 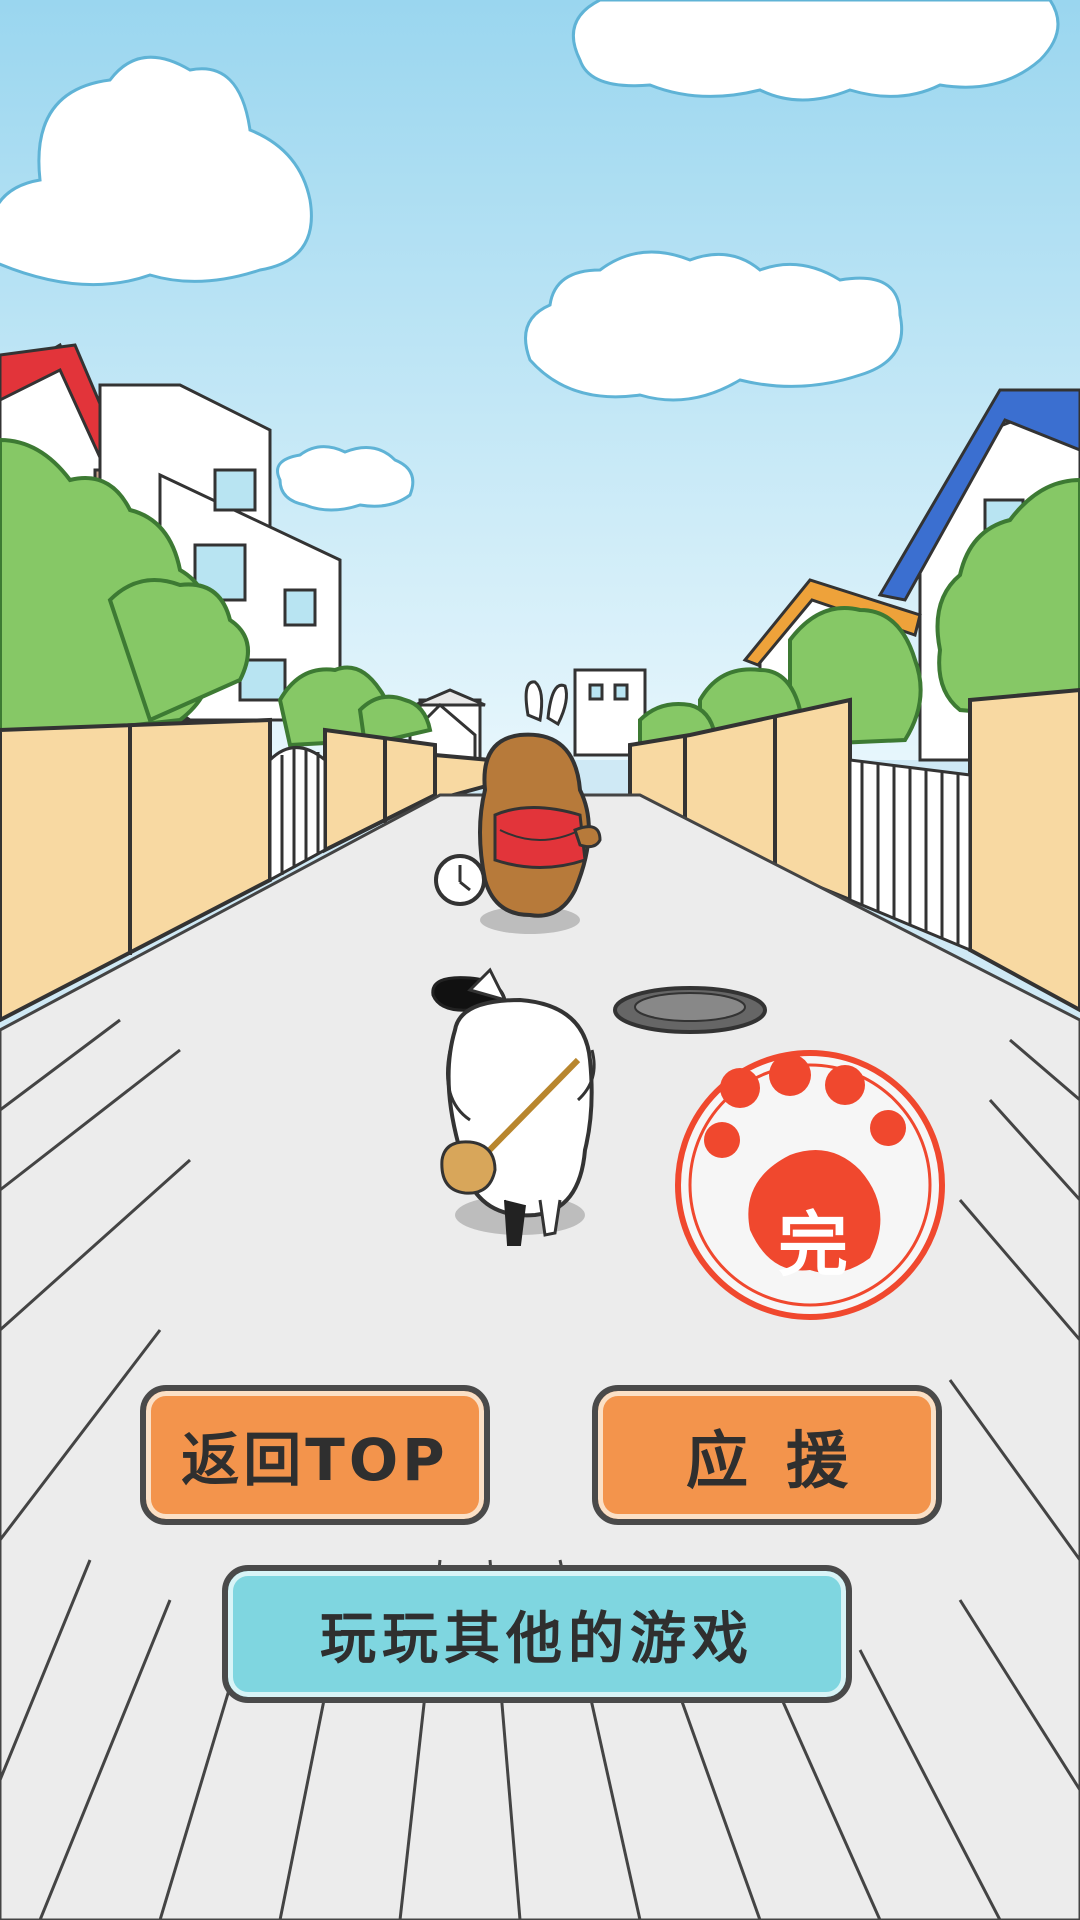 What do you see at coordinates (815, 51) in the screenshot?
I see `cloud-top-right` at bounding box center [815, 51].